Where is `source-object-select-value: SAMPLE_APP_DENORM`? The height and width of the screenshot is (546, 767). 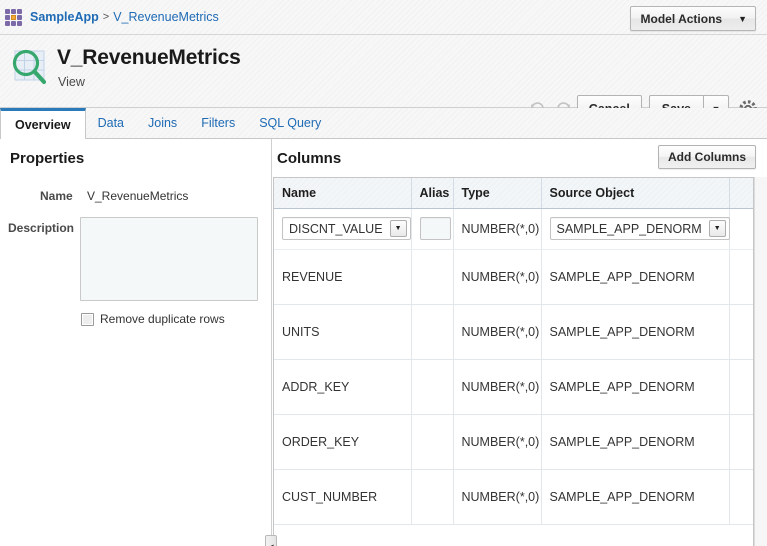
source-object-select-value: SAMPLE_APP_DENORM is located at coordinates (629, 228).